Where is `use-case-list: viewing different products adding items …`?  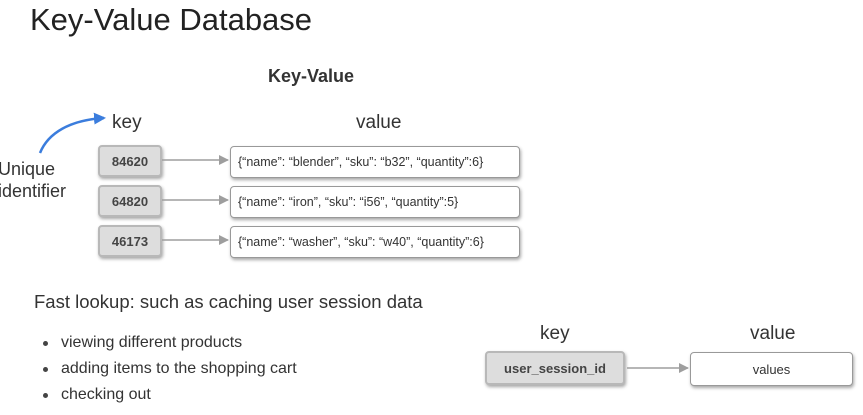
use-case-list: viewing different products adding items … is located at coordinates (170, 369).